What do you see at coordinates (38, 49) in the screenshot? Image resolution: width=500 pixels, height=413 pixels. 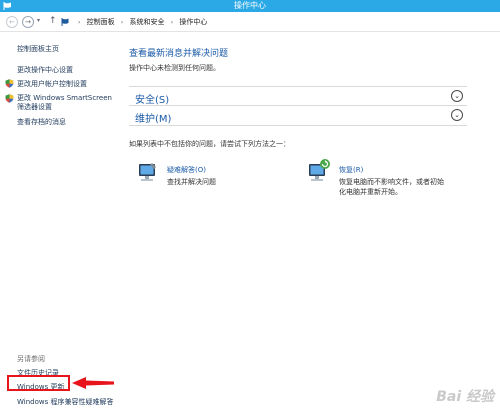 I see `control-panel-home-link: 控制面板主页` at bounding box center [38, 49].